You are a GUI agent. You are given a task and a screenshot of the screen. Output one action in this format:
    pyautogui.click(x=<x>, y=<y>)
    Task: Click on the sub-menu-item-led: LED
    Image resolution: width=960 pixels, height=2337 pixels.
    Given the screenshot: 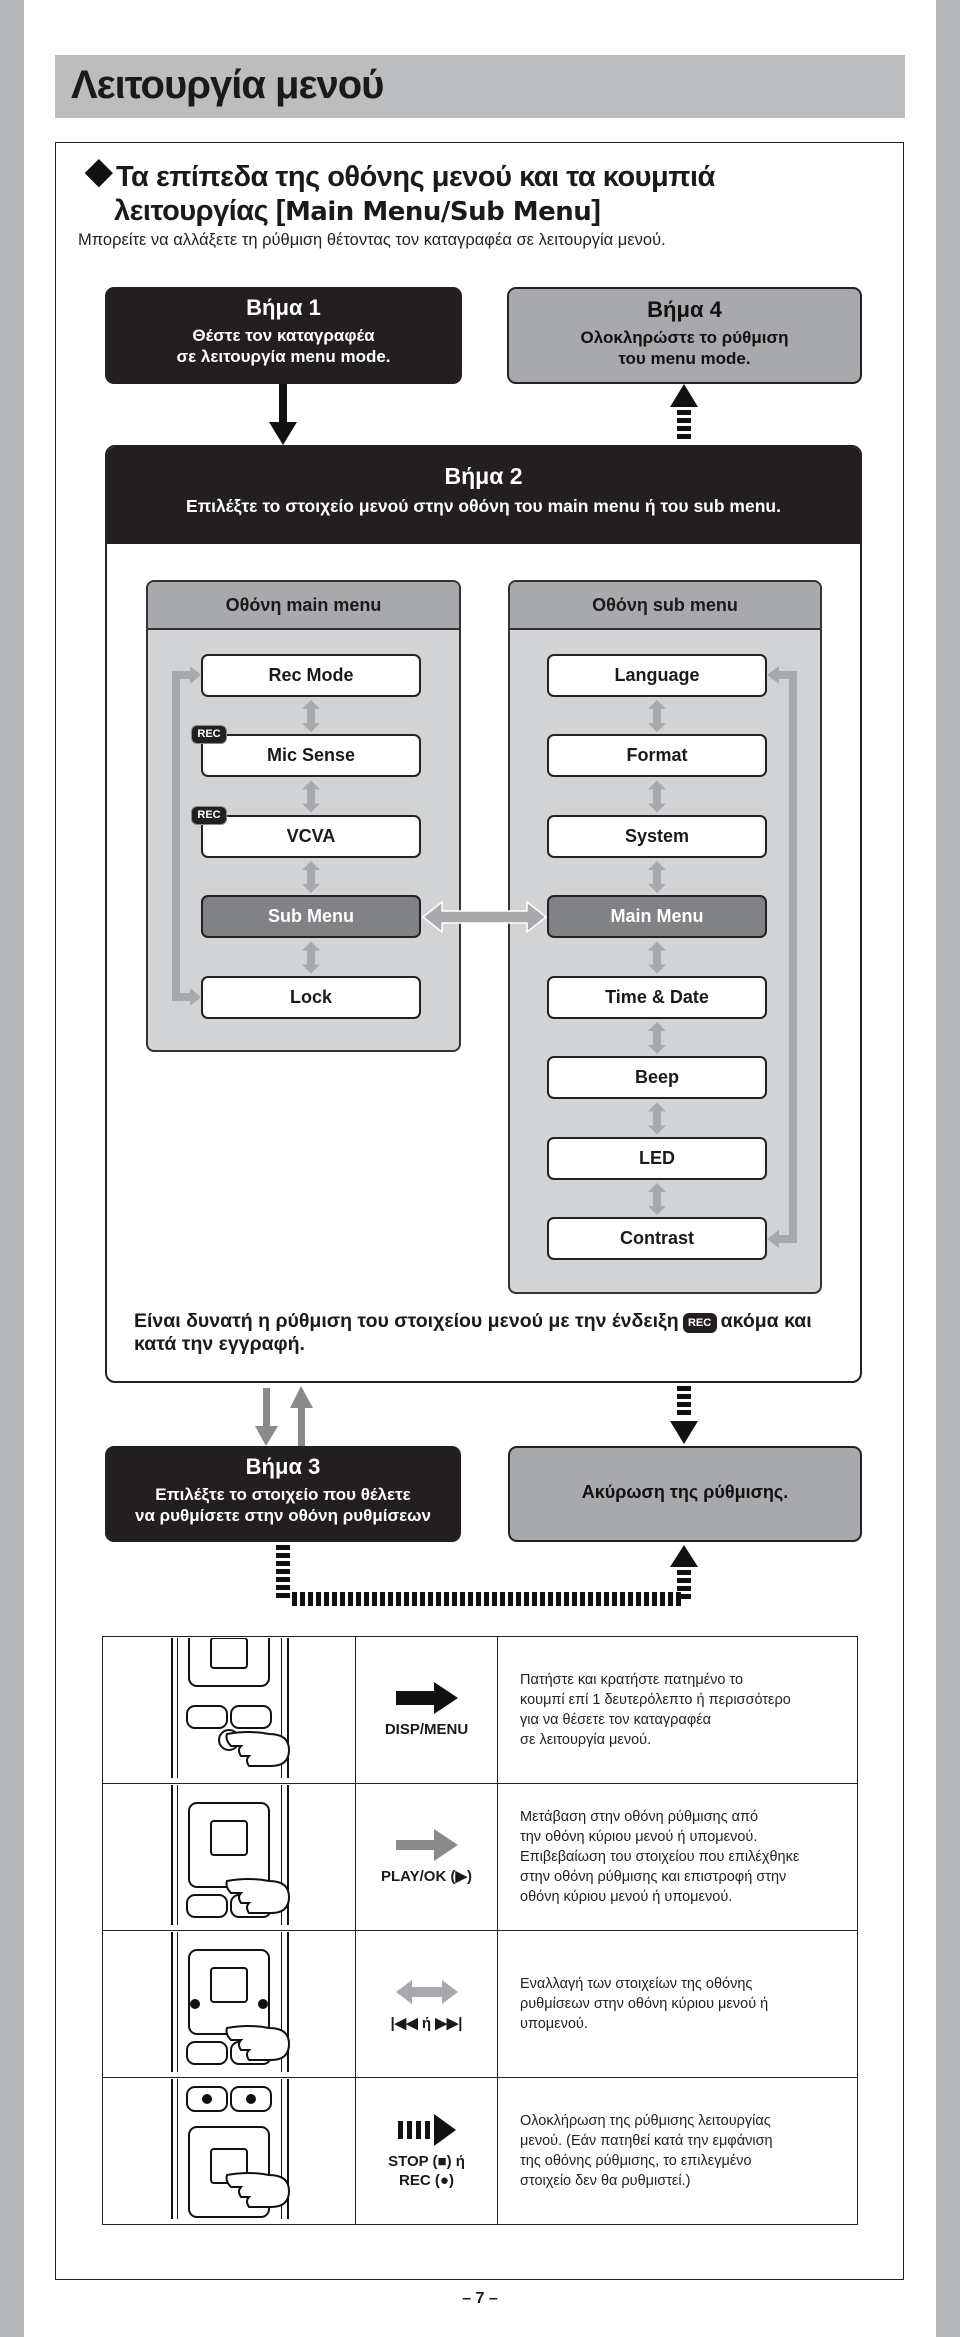 What is the action you would take?
    pyautogui.click(x=657, y=1158)
    